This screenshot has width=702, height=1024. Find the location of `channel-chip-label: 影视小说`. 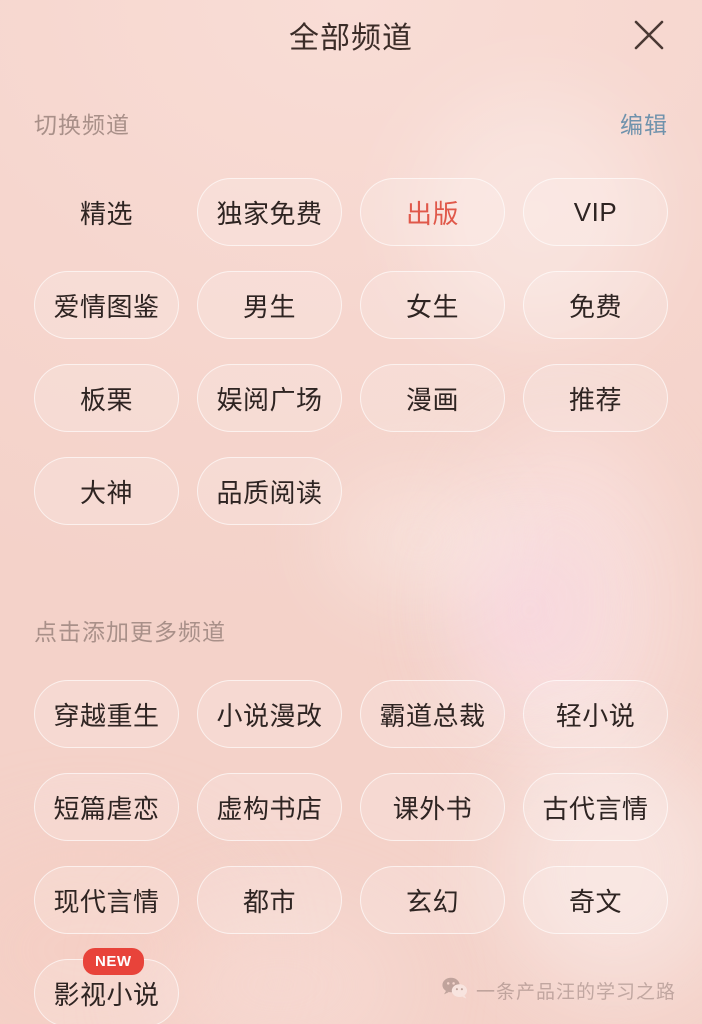

channel-chip-label: 影视小说 is located at coordinates (106, 994).